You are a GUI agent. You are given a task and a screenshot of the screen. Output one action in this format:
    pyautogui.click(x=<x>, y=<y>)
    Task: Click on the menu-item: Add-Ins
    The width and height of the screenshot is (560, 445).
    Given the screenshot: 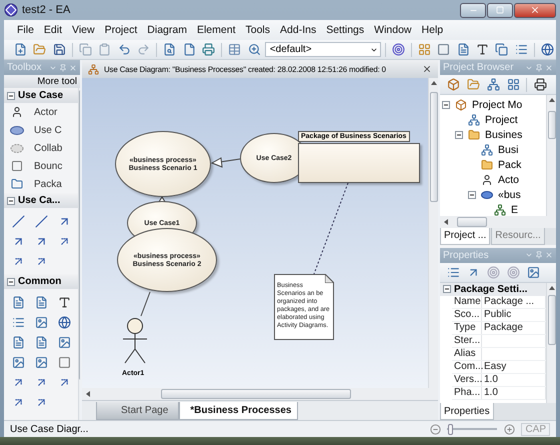 What is the action you would take?
    pyautogui.click(x=298, y=30)
    